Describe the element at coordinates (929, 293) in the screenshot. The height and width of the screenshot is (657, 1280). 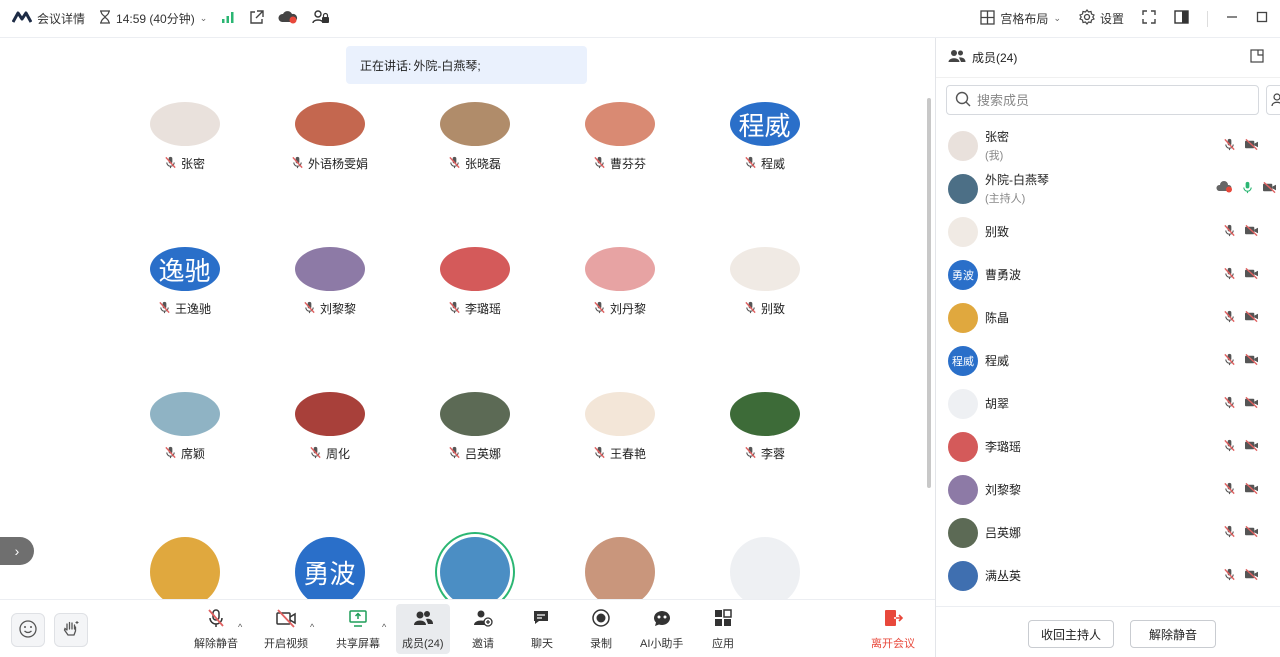
I see `grid-scrollbar` at that location.